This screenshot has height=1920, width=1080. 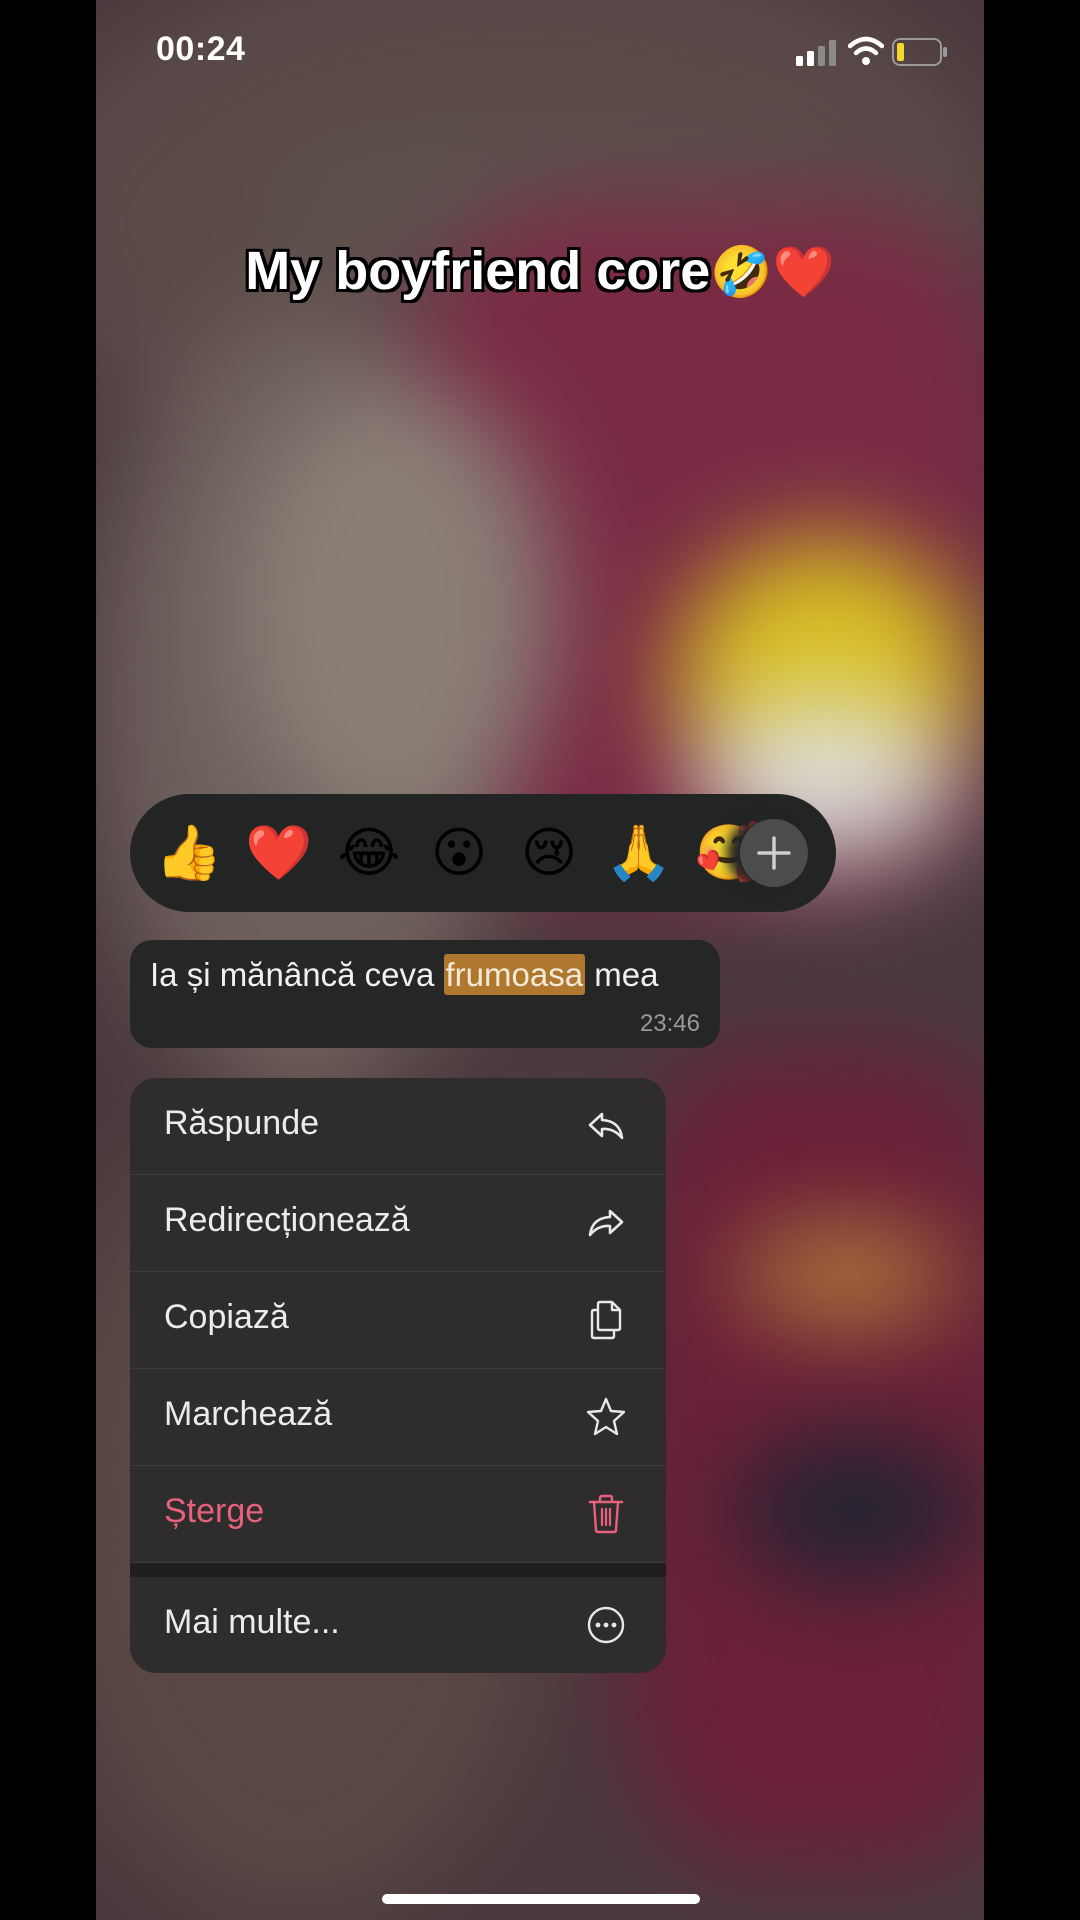 What do you see at coordinates (398, 1570) in the screenshot?
I see `menu-separator` at bounding box center [398, 1570].